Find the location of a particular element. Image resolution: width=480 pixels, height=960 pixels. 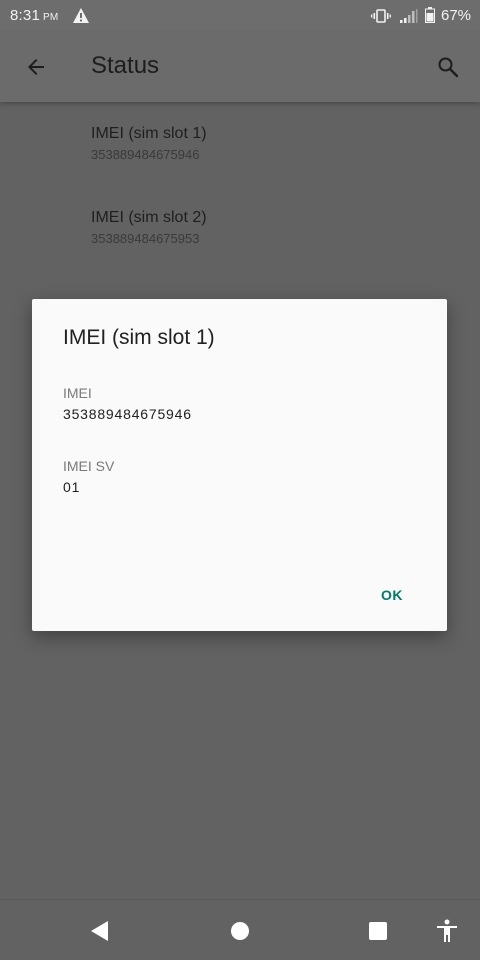

accessibility-icon is located at coordinates (447, 930).